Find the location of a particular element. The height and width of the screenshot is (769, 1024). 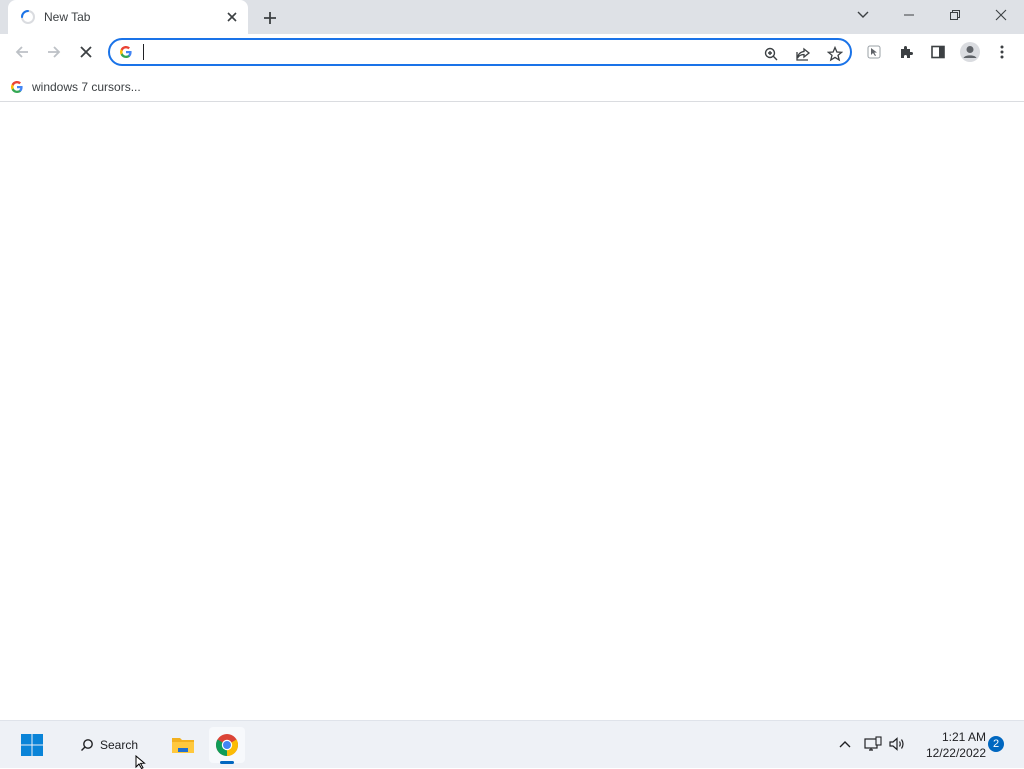

profile-button is located at coordinates (970, 52).